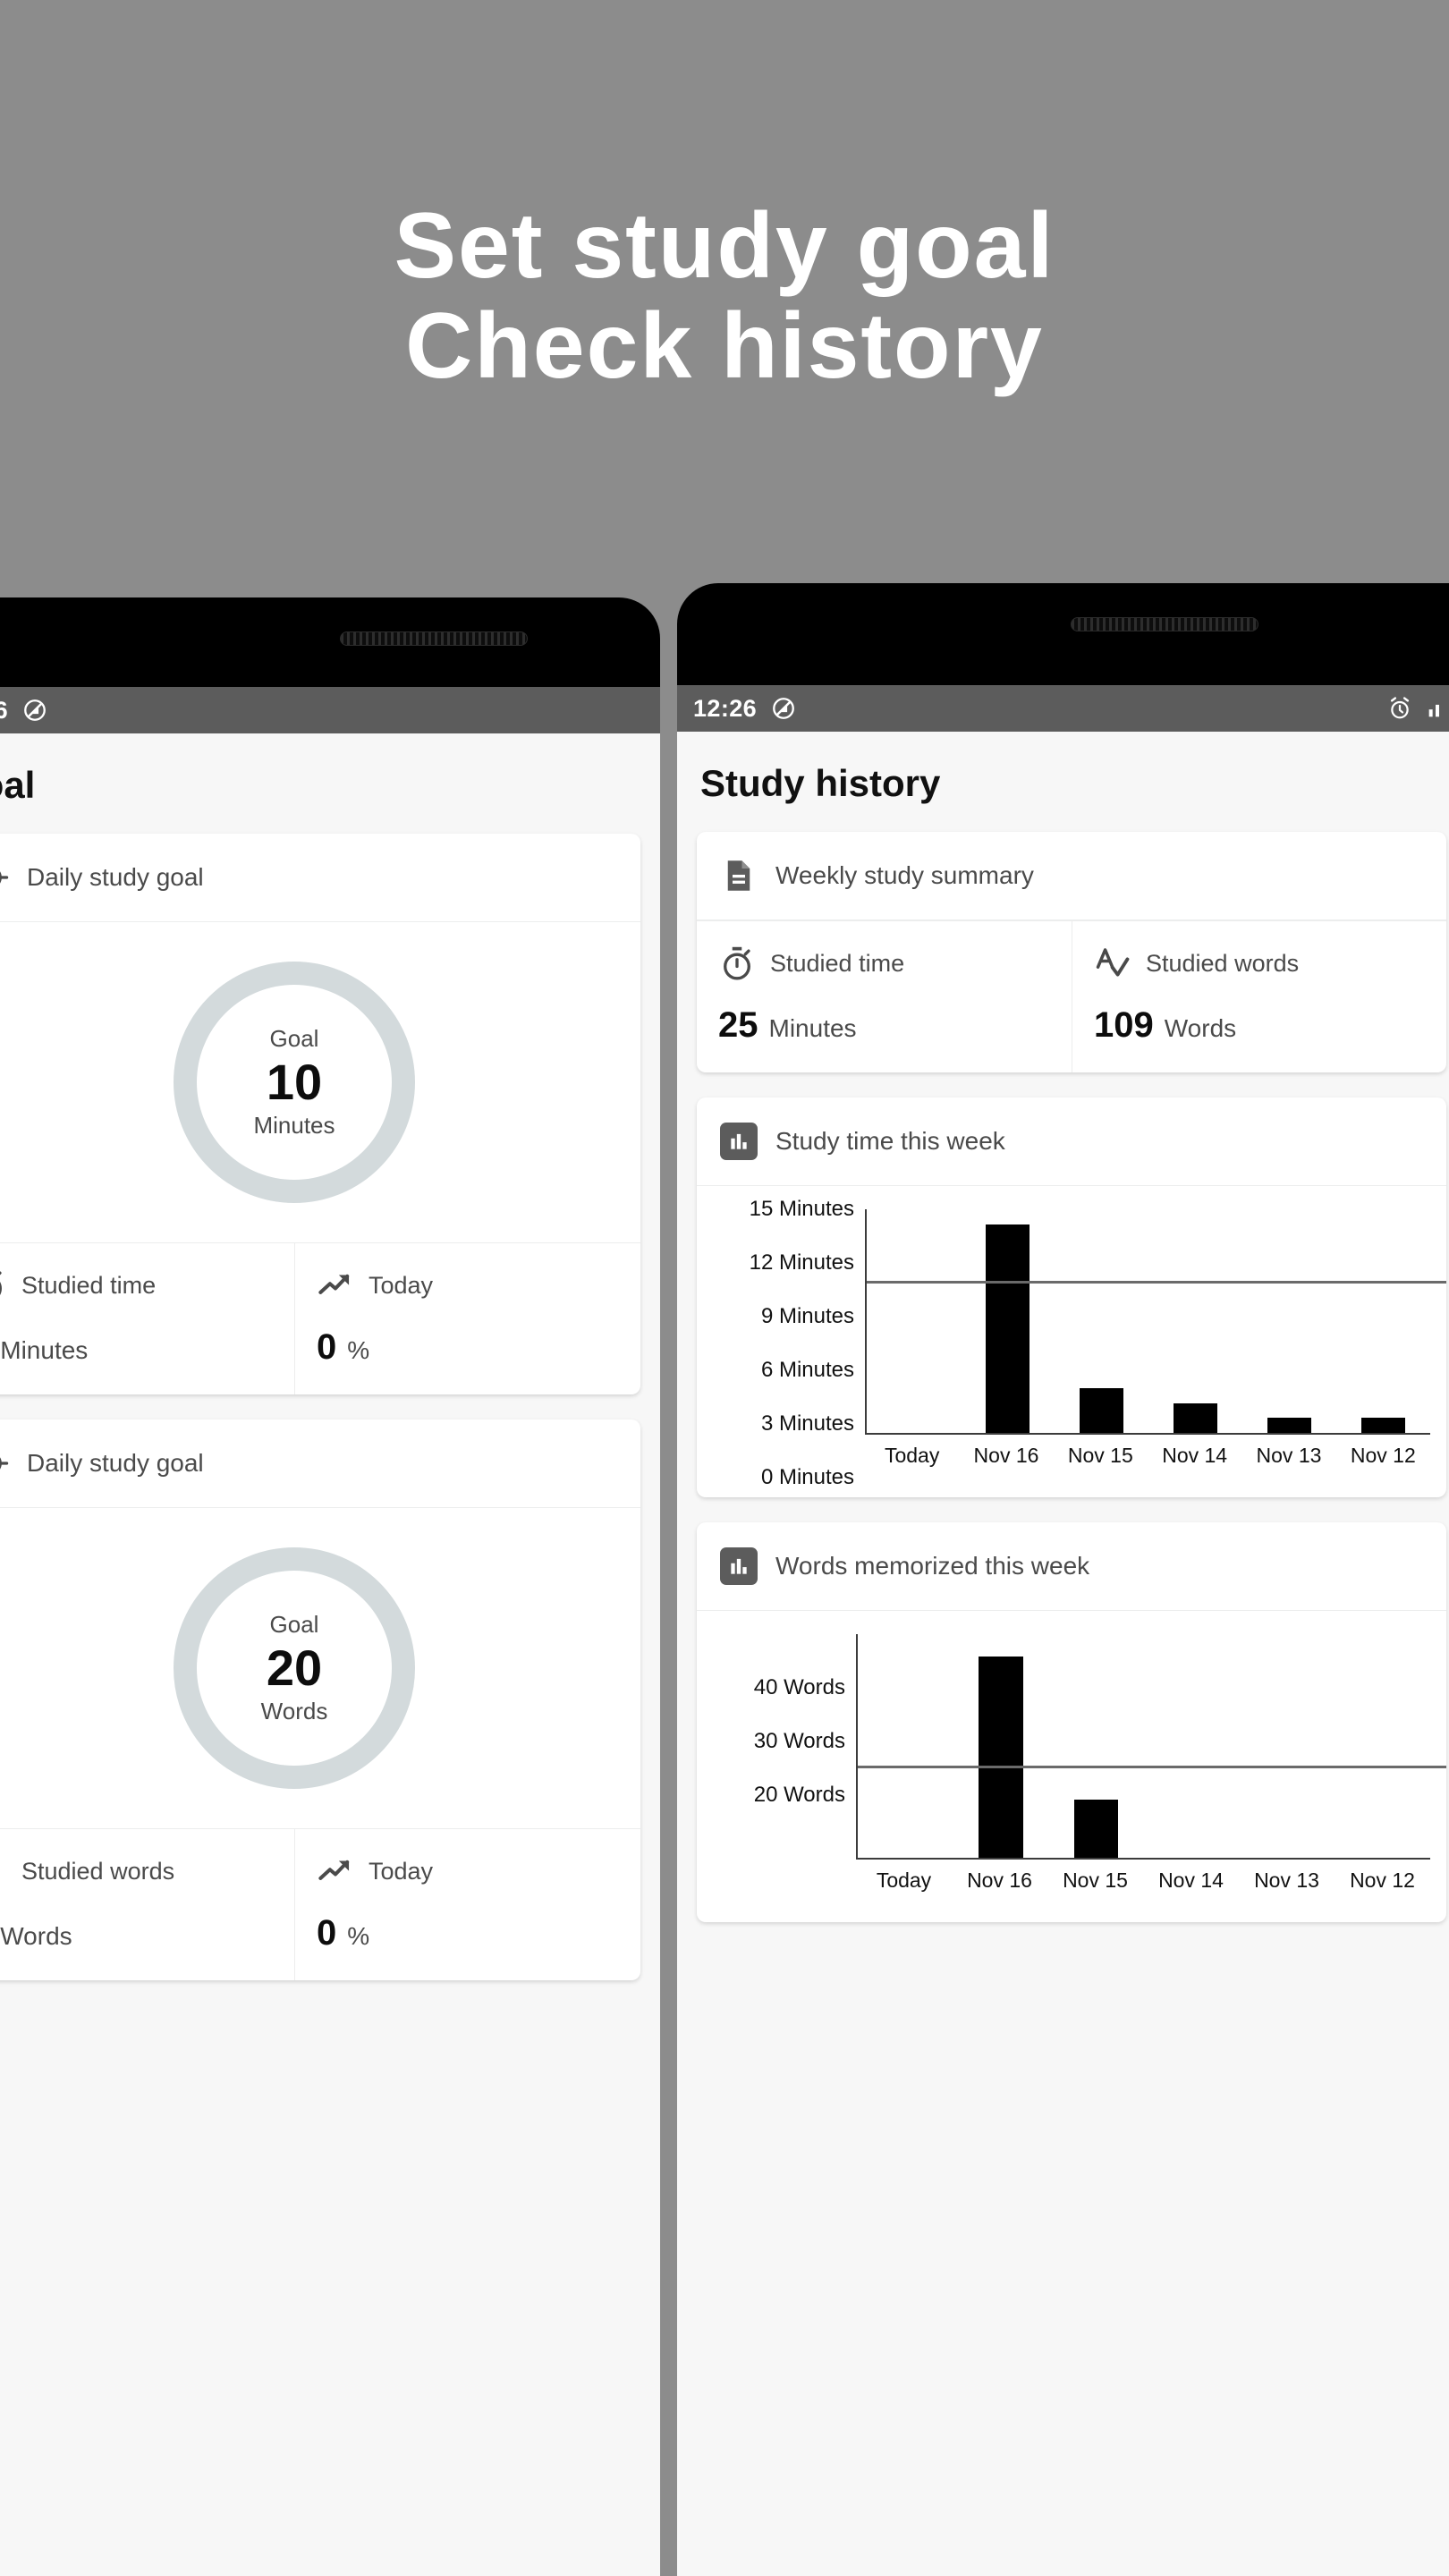 The height and width of the screenshot is (2576, 1449). I want to click on stat-cell-studied-time: Studied time 0 Minutes, so click(147, 1318).